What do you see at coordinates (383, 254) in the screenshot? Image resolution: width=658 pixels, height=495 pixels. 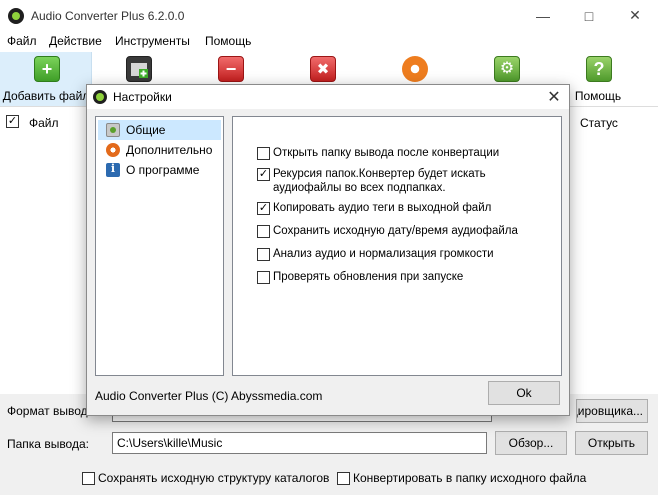 I see `option-label: Анализ аудио и нормализация громкости` at bounding box center [383, 254].